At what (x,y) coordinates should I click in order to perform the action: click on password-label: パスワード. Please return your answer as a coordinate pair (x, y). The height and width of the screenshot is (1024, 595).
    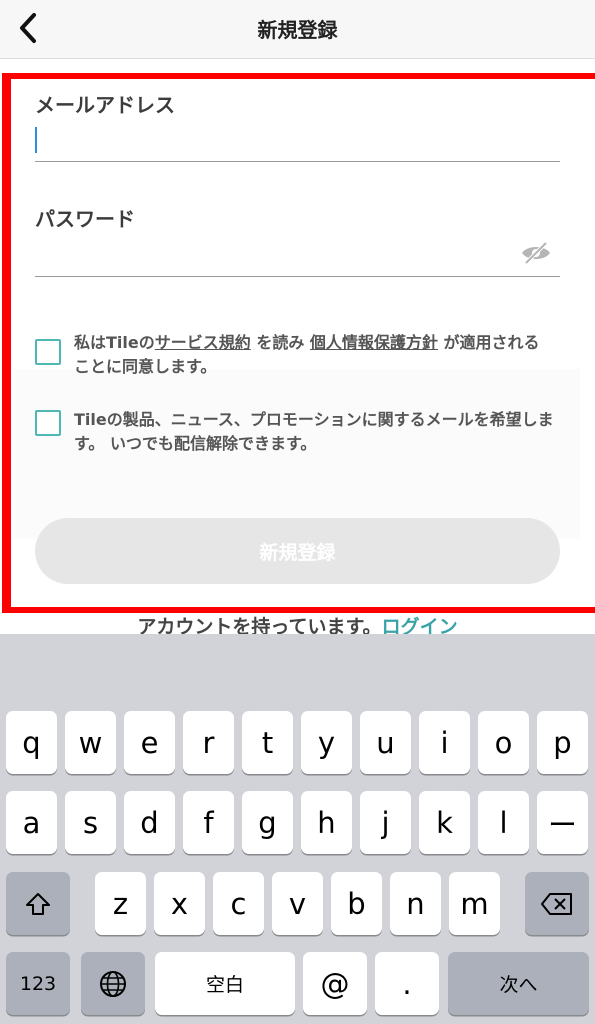
    Looking at the image, I should click on (85, 219).